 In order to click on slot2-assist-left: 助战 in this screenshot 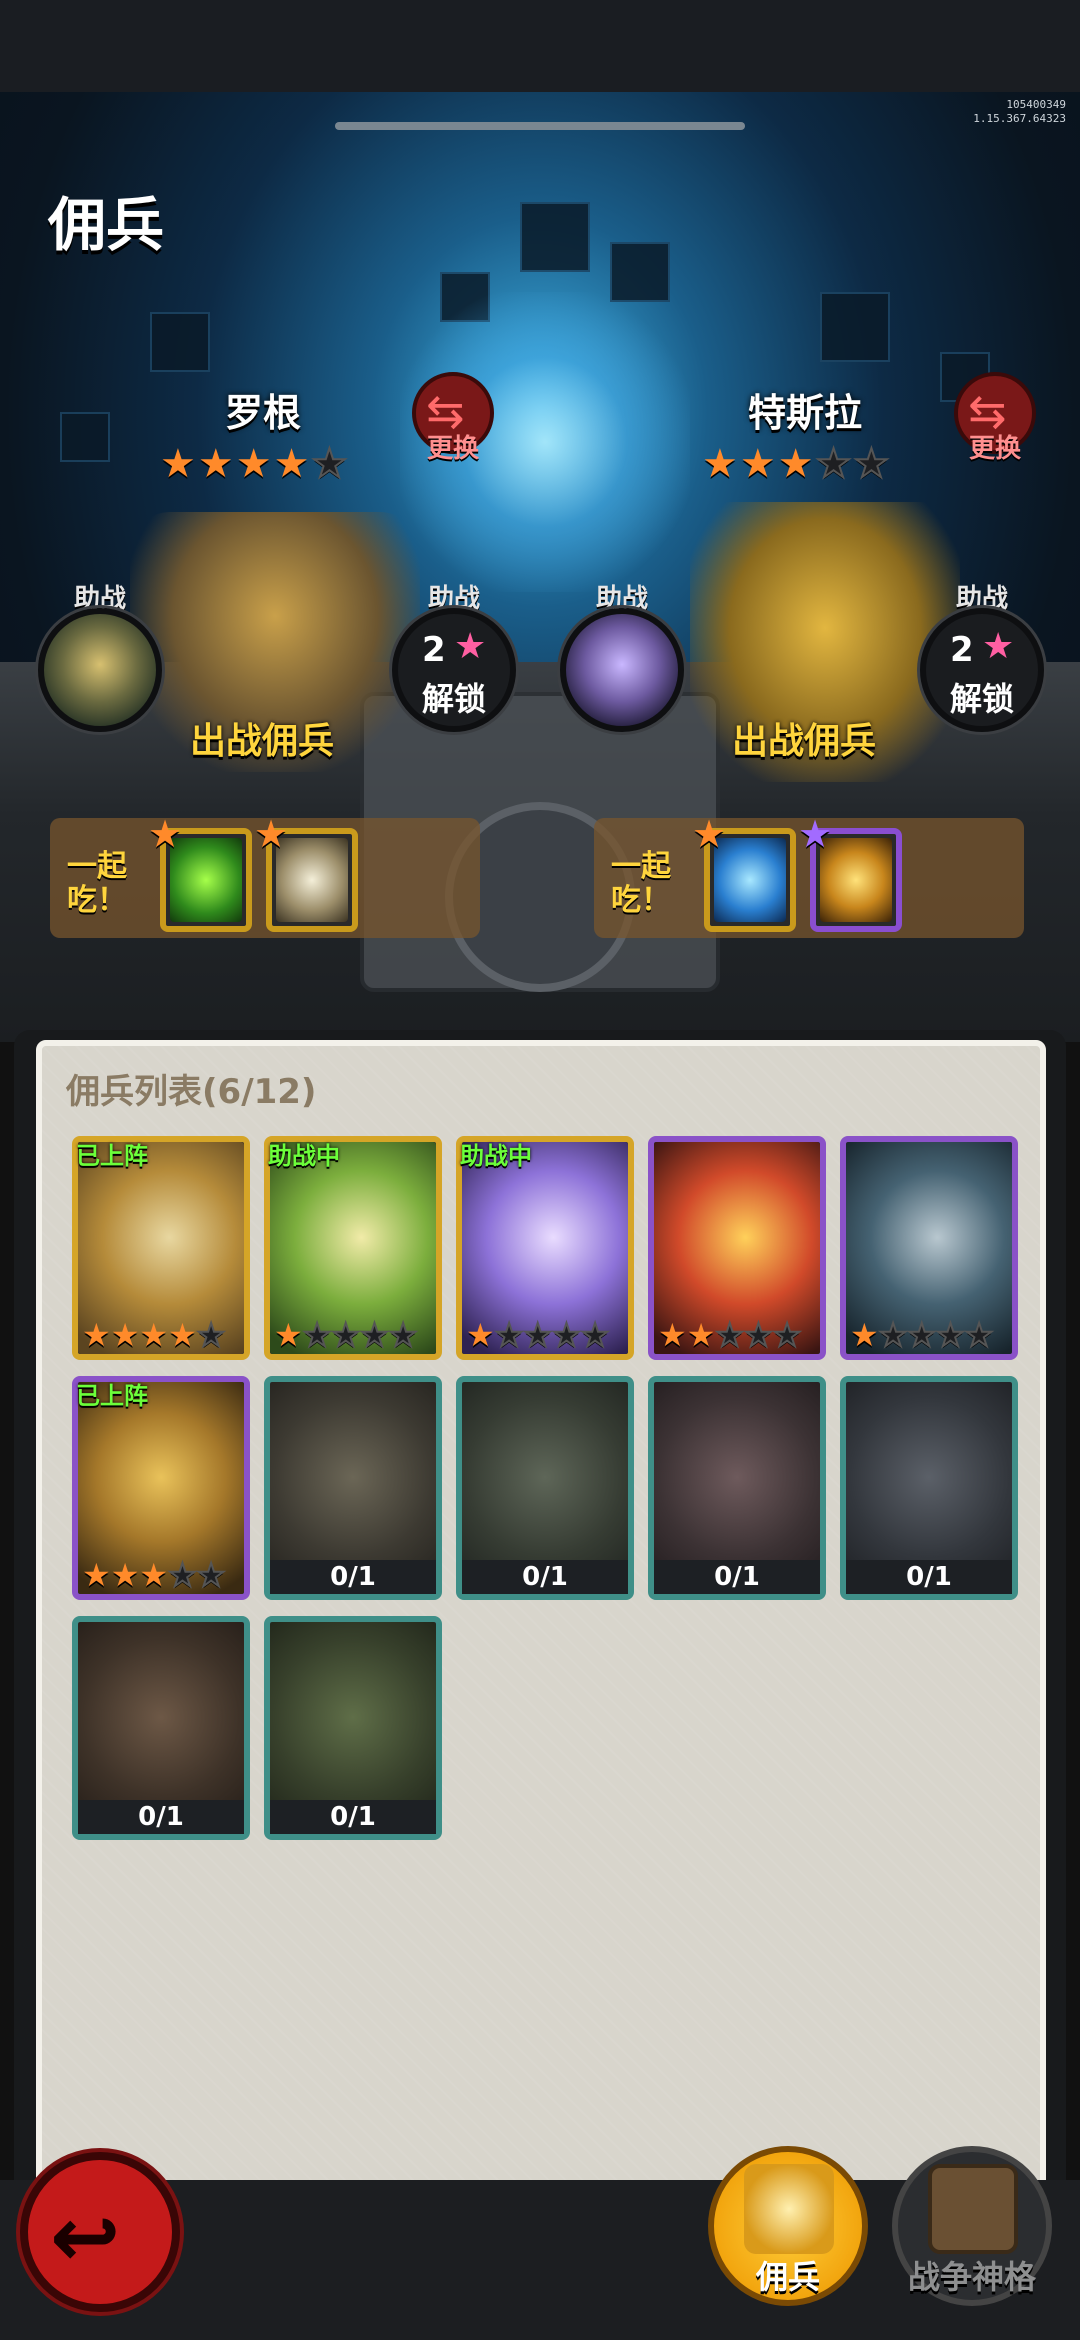, I will do `click(622, 657)`.